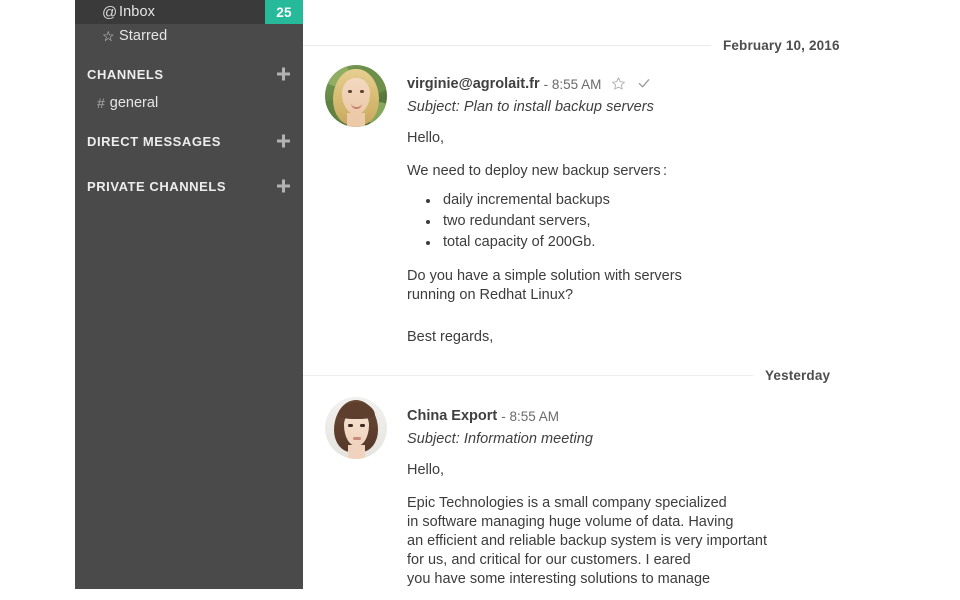 Image resolution: width=960 pixels, height=600 pixels. I want to click on list-item: total capacity of 200Gb., so click(553, 242).